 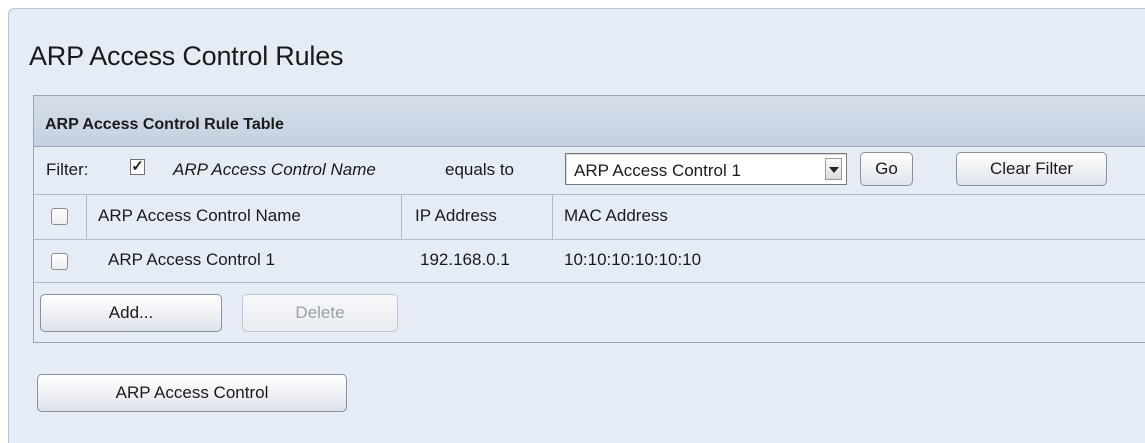 I want to click on panel-title: ARP Access Control Rule Table, so click(x=589, y=121).